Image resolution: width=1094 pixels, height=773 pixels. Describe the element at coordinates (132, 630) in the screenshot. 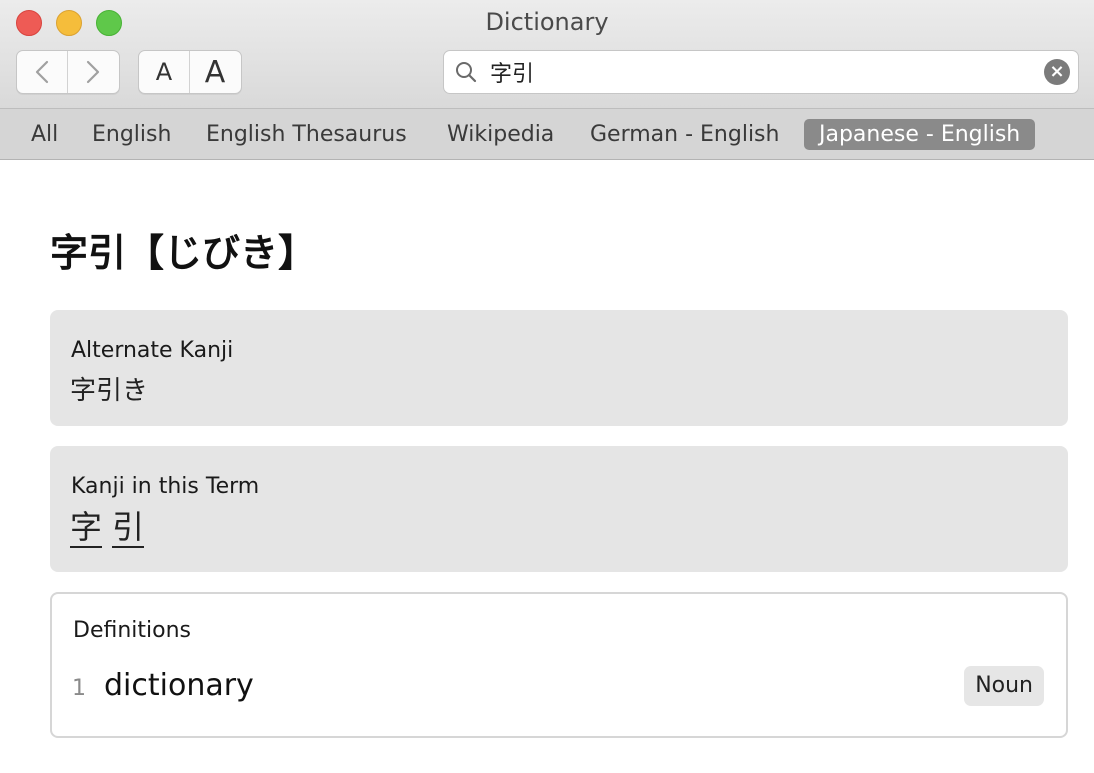

I see `definitions-label: Definitions` at that location.